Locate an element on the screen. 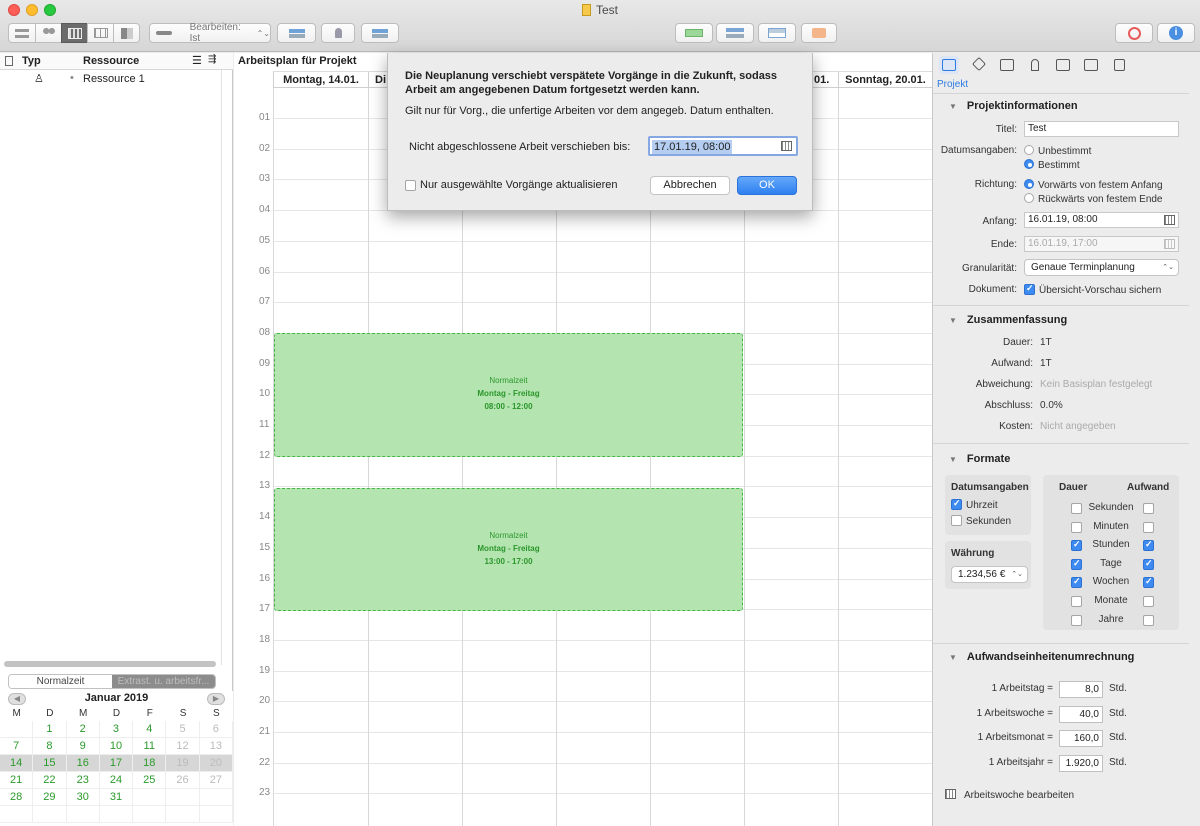 This screenshot has height=826, width=1200. column-resource: Ressource is located at coordinates (111, 61).